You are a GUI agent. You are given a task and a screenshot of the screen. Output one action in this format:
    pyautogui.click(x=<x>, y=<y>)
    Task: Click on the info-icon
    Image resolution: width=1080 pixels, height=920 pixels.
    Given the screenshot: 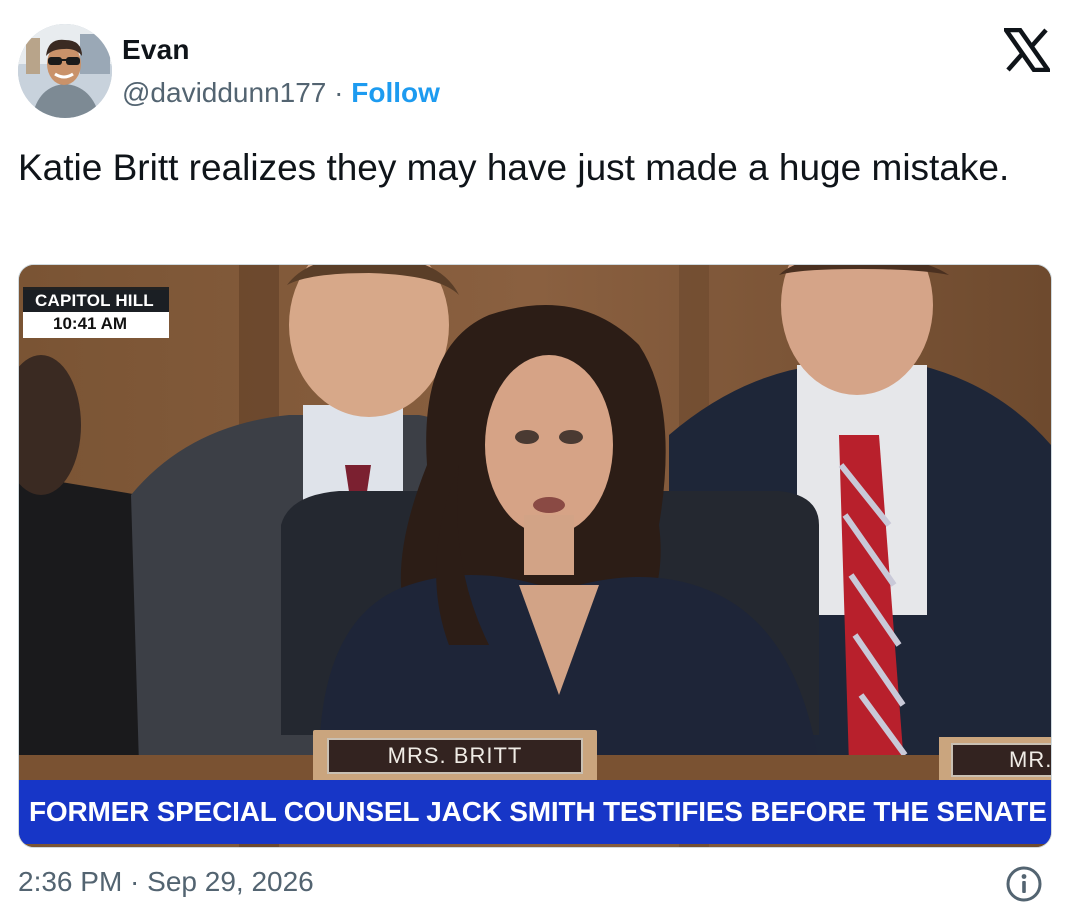 What is the action you would take?
    pyautogui.click(x=1024, y=884)
    